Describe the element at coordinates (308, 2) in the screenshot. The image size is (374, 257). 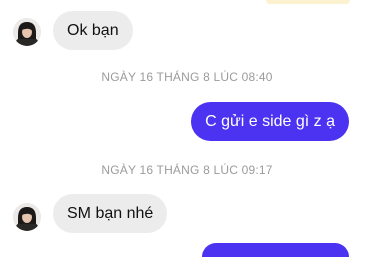
I see `previous-message-edge` at that location.